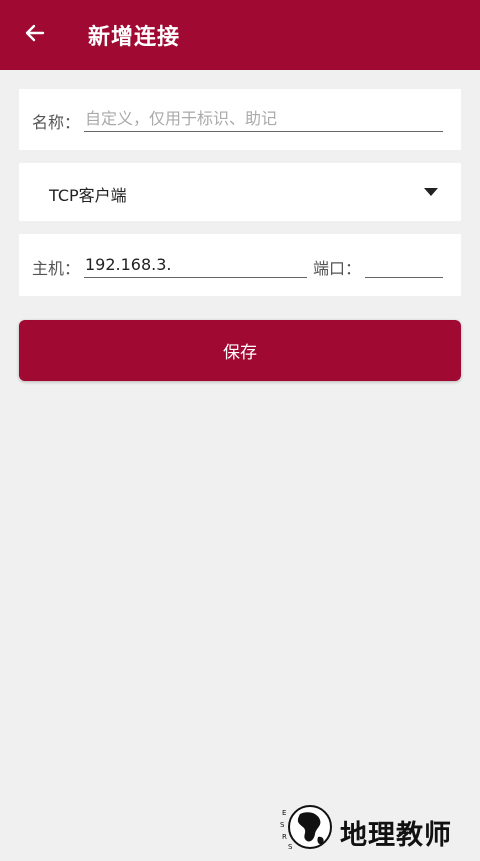 Image resolution: width=480 pixels, height=861 pixels. What do you see at coordinates (337, 268) in the screenshot?
I see `port-label: 端口：` at bounding box center [337, 268].